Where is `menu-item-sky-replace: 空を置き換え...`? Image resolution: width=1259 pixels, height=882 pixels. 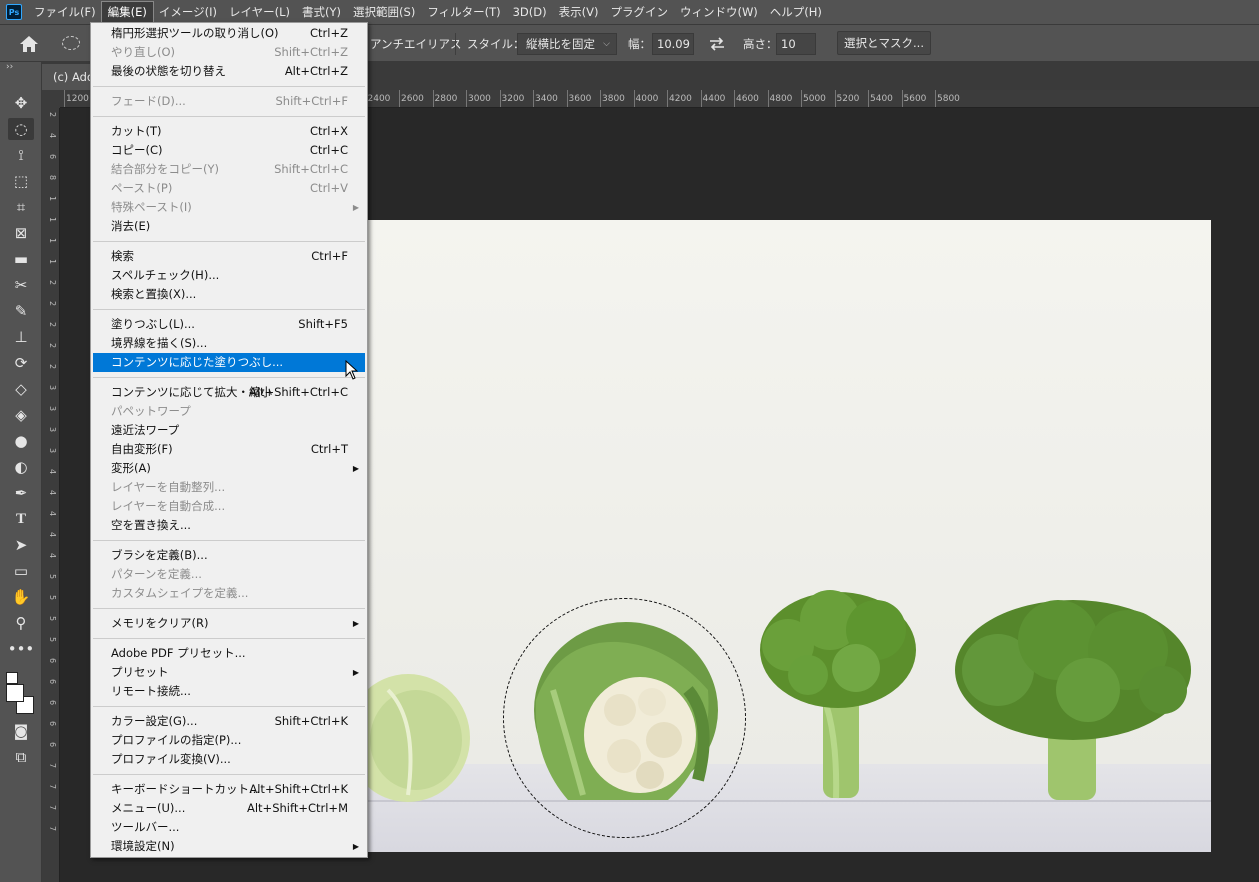
menu-item-sky-replace: 空を置き換え... is located at coordinates (229, 525).